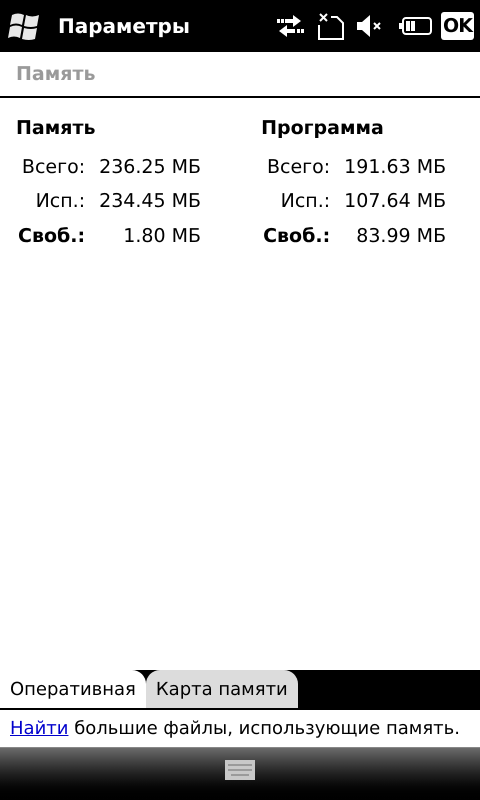 The height and width of the screenshot is (800, 480). I want to click on stat-value: 107.64 МБ, so click(395, 201).